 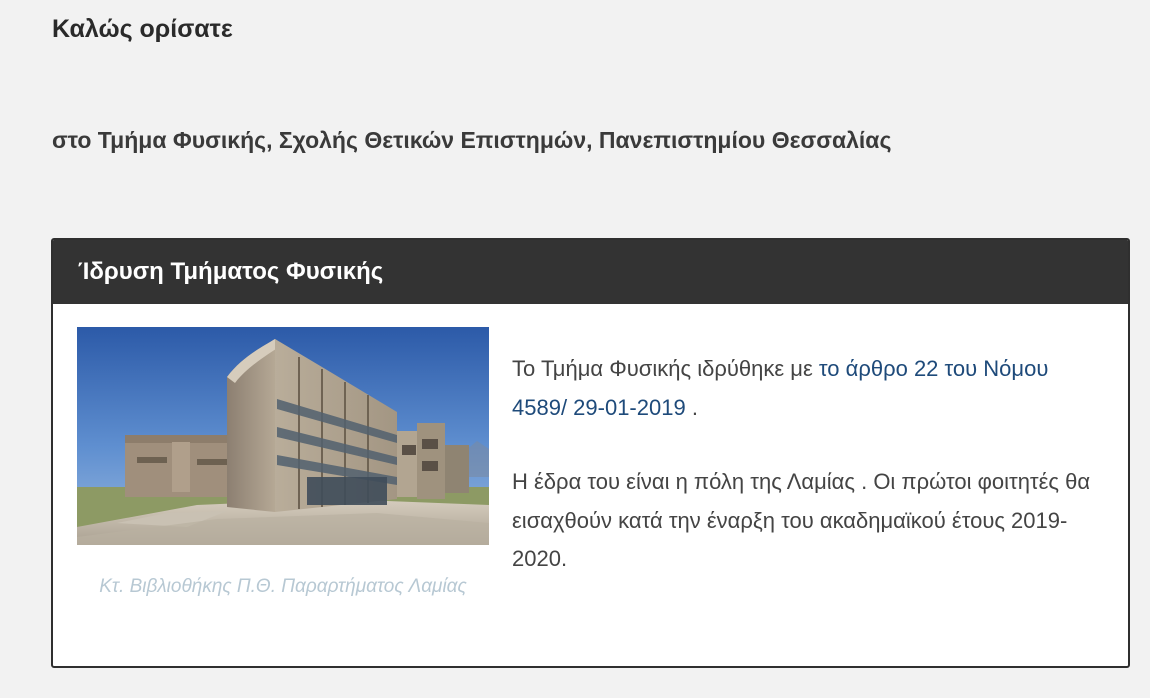 What do you see at coordinates (283, 586) in the screenshot?
I see `photo-caption: Κτ. Βιβλιοθήκης Π.Θ. Παραρτήματος Λαμίας` at bounding box center [283, 586].